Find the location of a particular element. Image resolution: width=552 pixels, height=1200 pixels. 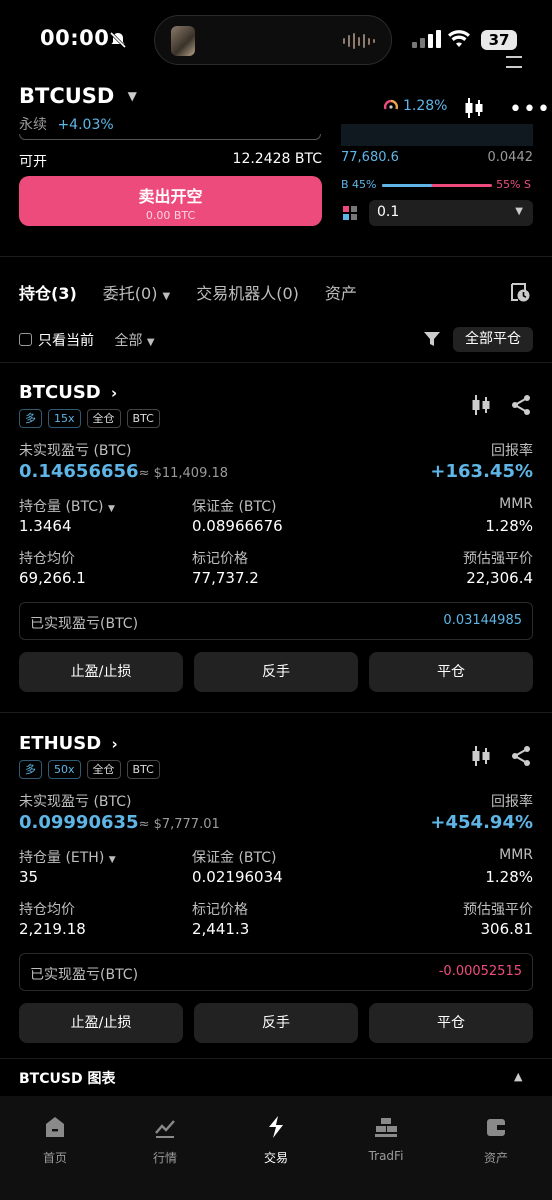

settle-badge: BTC is located at coordinates (143, 769).